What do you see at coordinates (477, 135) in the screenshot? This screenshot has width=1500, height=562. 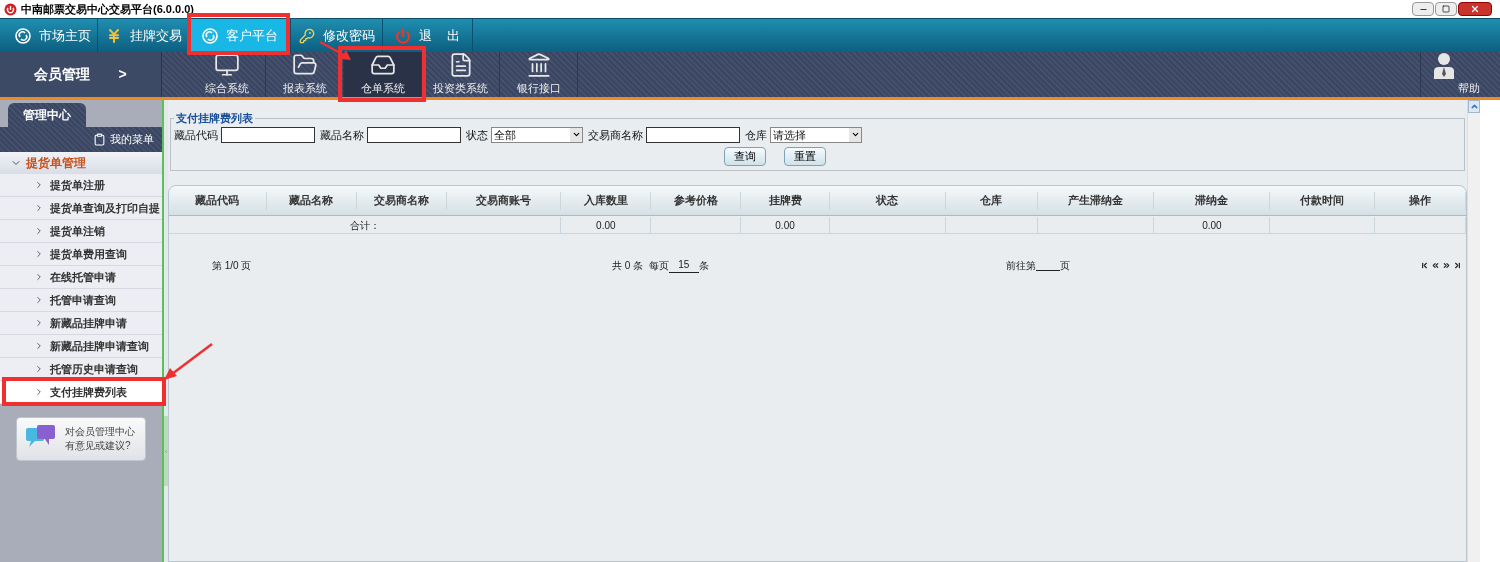 I see `field-label: 状态` at bounding box center [477, 135].